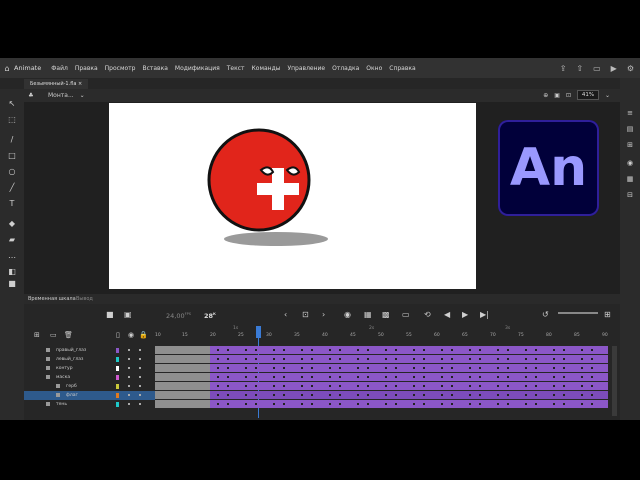 This screenshot has height=480, width=640. Describe the element at coordinates (12, 156) in the screenshot. I see `rectangle-tool-icon: □` at that location.